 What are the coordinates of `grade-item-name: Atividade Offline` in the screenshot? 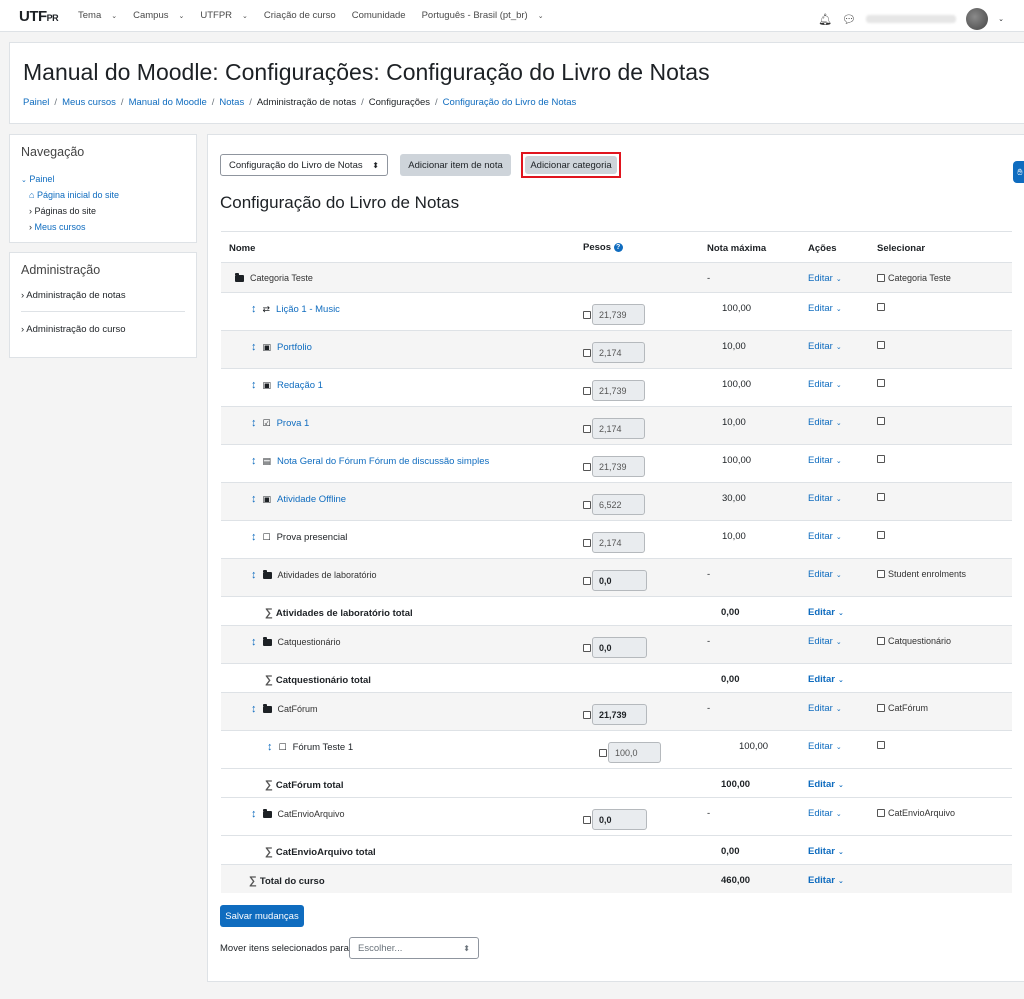 It's located at (311, 499).